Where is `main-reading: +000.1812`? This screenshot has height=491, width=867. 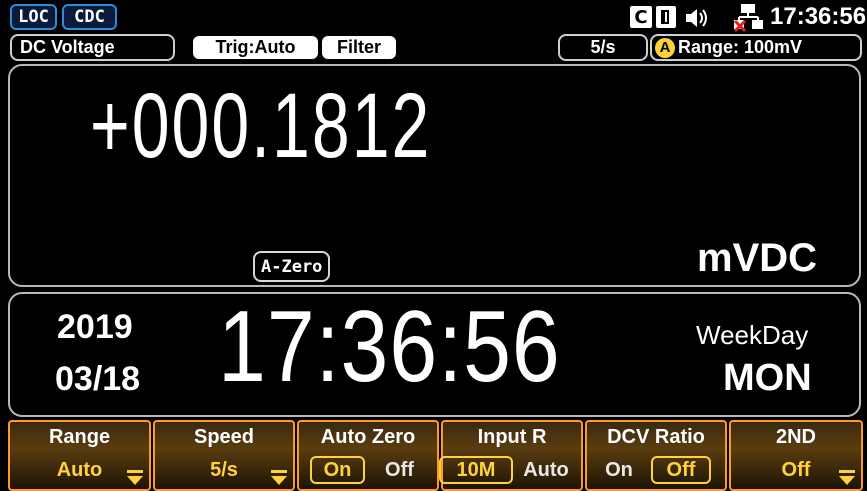
main-reading: +000.1812 is located at coordinates (261, 126).